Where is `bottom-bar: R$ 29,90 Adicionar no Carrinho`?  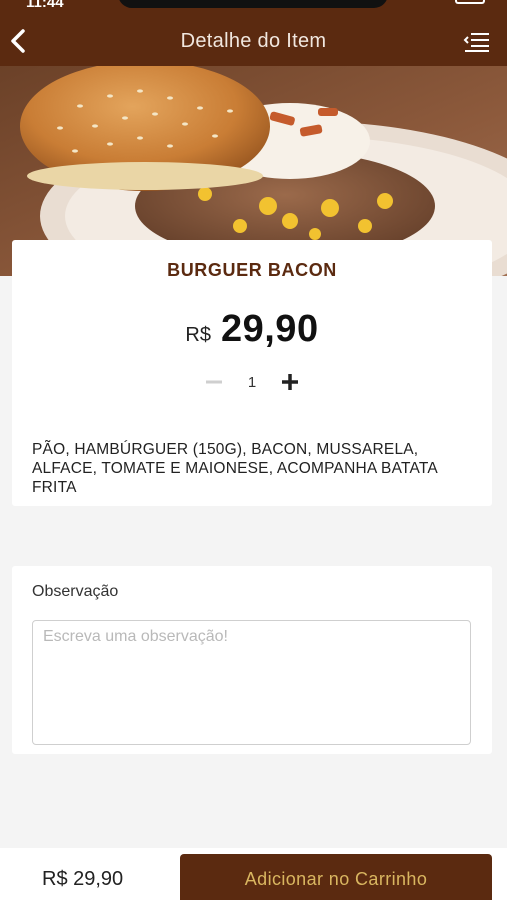 bottom-bar: R$ 29,90 Adicionar no Carrinho is located at coordinates (253, 874).